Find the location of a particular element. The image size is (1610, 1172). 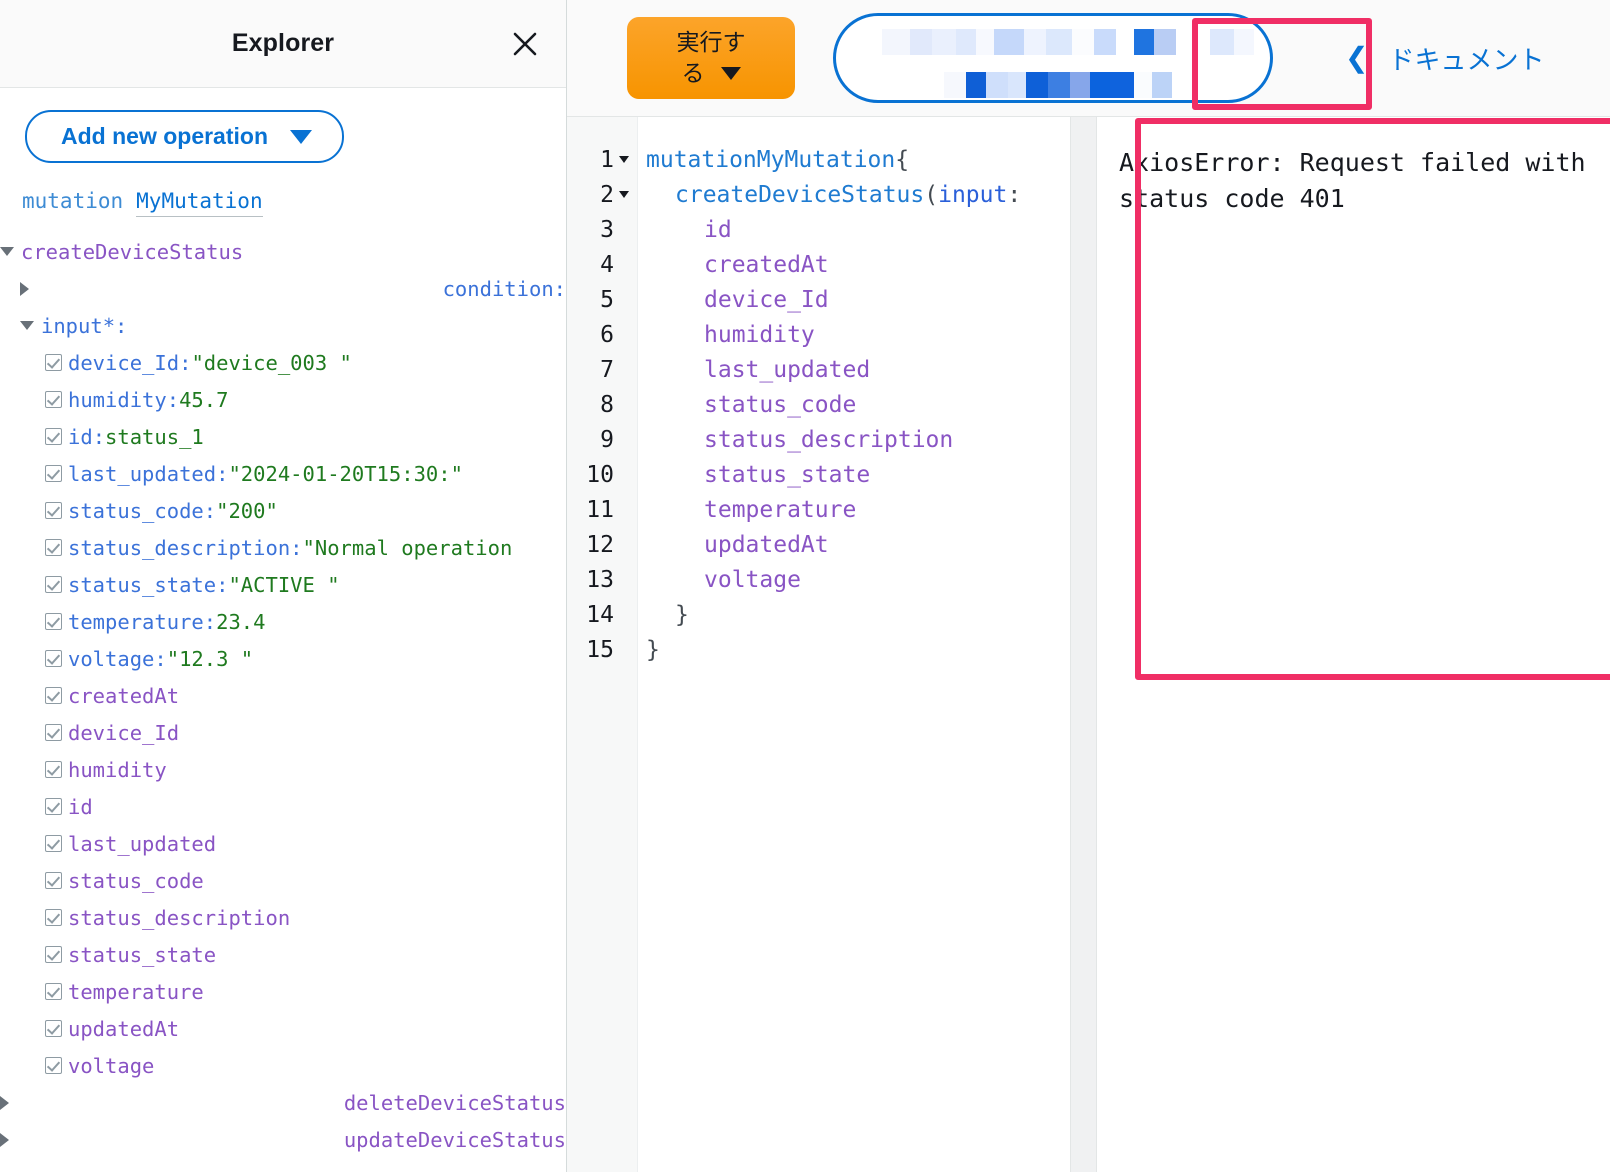

close-icon is located at coordinates (525, 44).